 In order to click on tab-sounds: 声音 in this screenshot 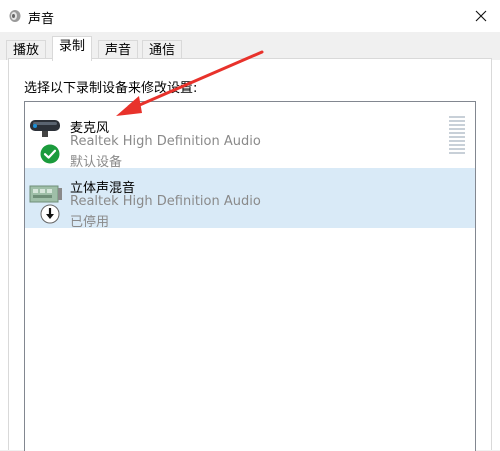, I will do `click(118, 50)`.